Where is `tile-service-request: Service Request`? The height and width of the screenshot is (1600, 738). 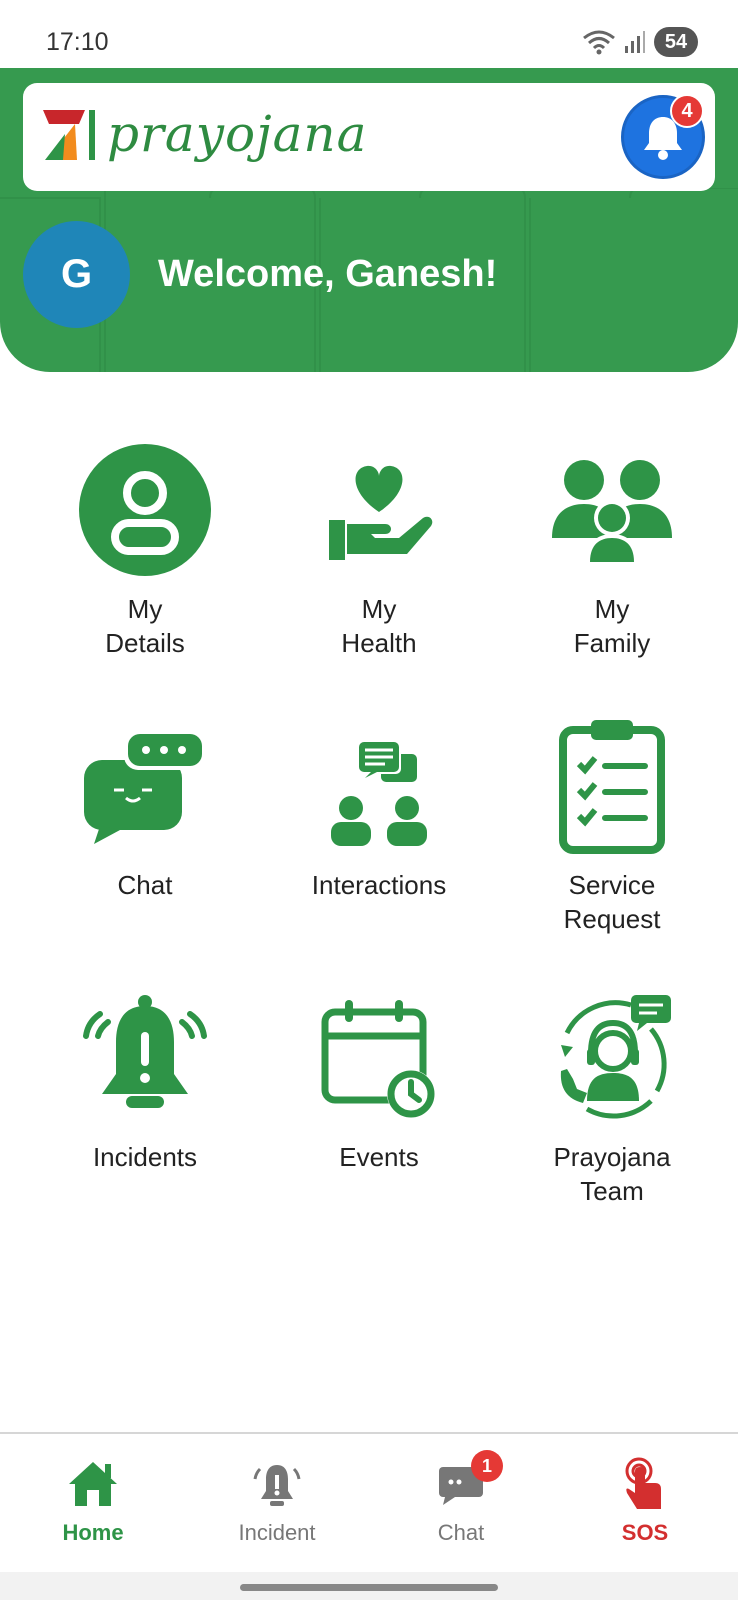 tile-service-request: Service Request is located at coordinates (612, 826).